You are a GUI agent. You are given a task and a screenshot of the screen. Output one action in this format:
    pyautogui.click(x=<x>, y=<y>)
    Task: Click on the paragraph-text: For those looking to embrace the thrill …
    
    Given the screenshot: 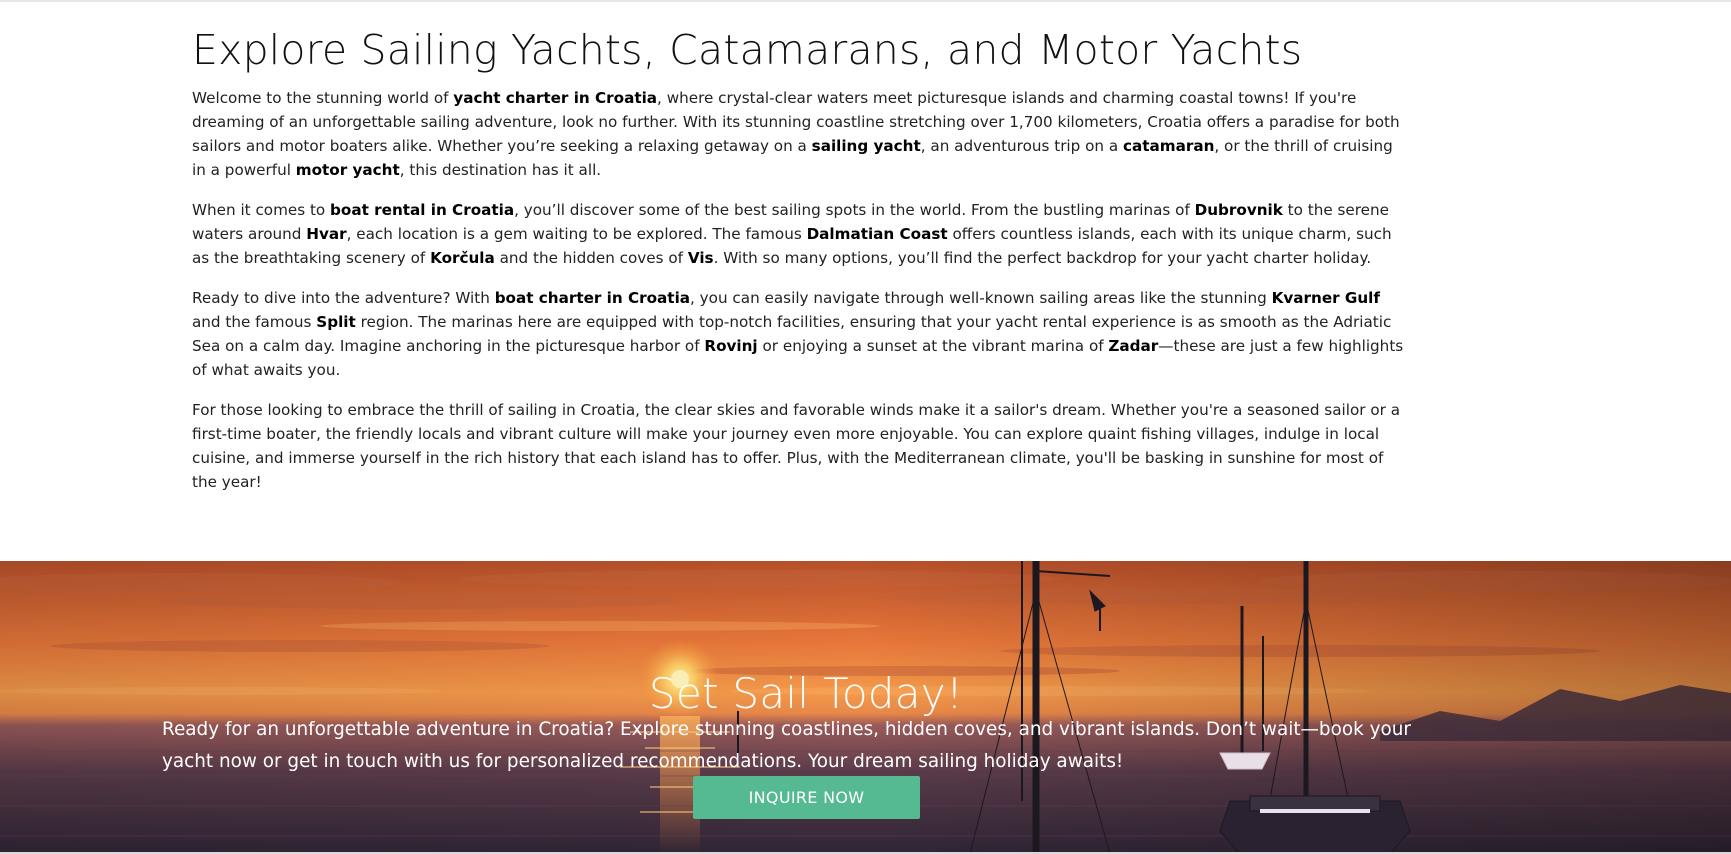 What is the action you would take?
    pyautogui.click(x=796, y=446)
    